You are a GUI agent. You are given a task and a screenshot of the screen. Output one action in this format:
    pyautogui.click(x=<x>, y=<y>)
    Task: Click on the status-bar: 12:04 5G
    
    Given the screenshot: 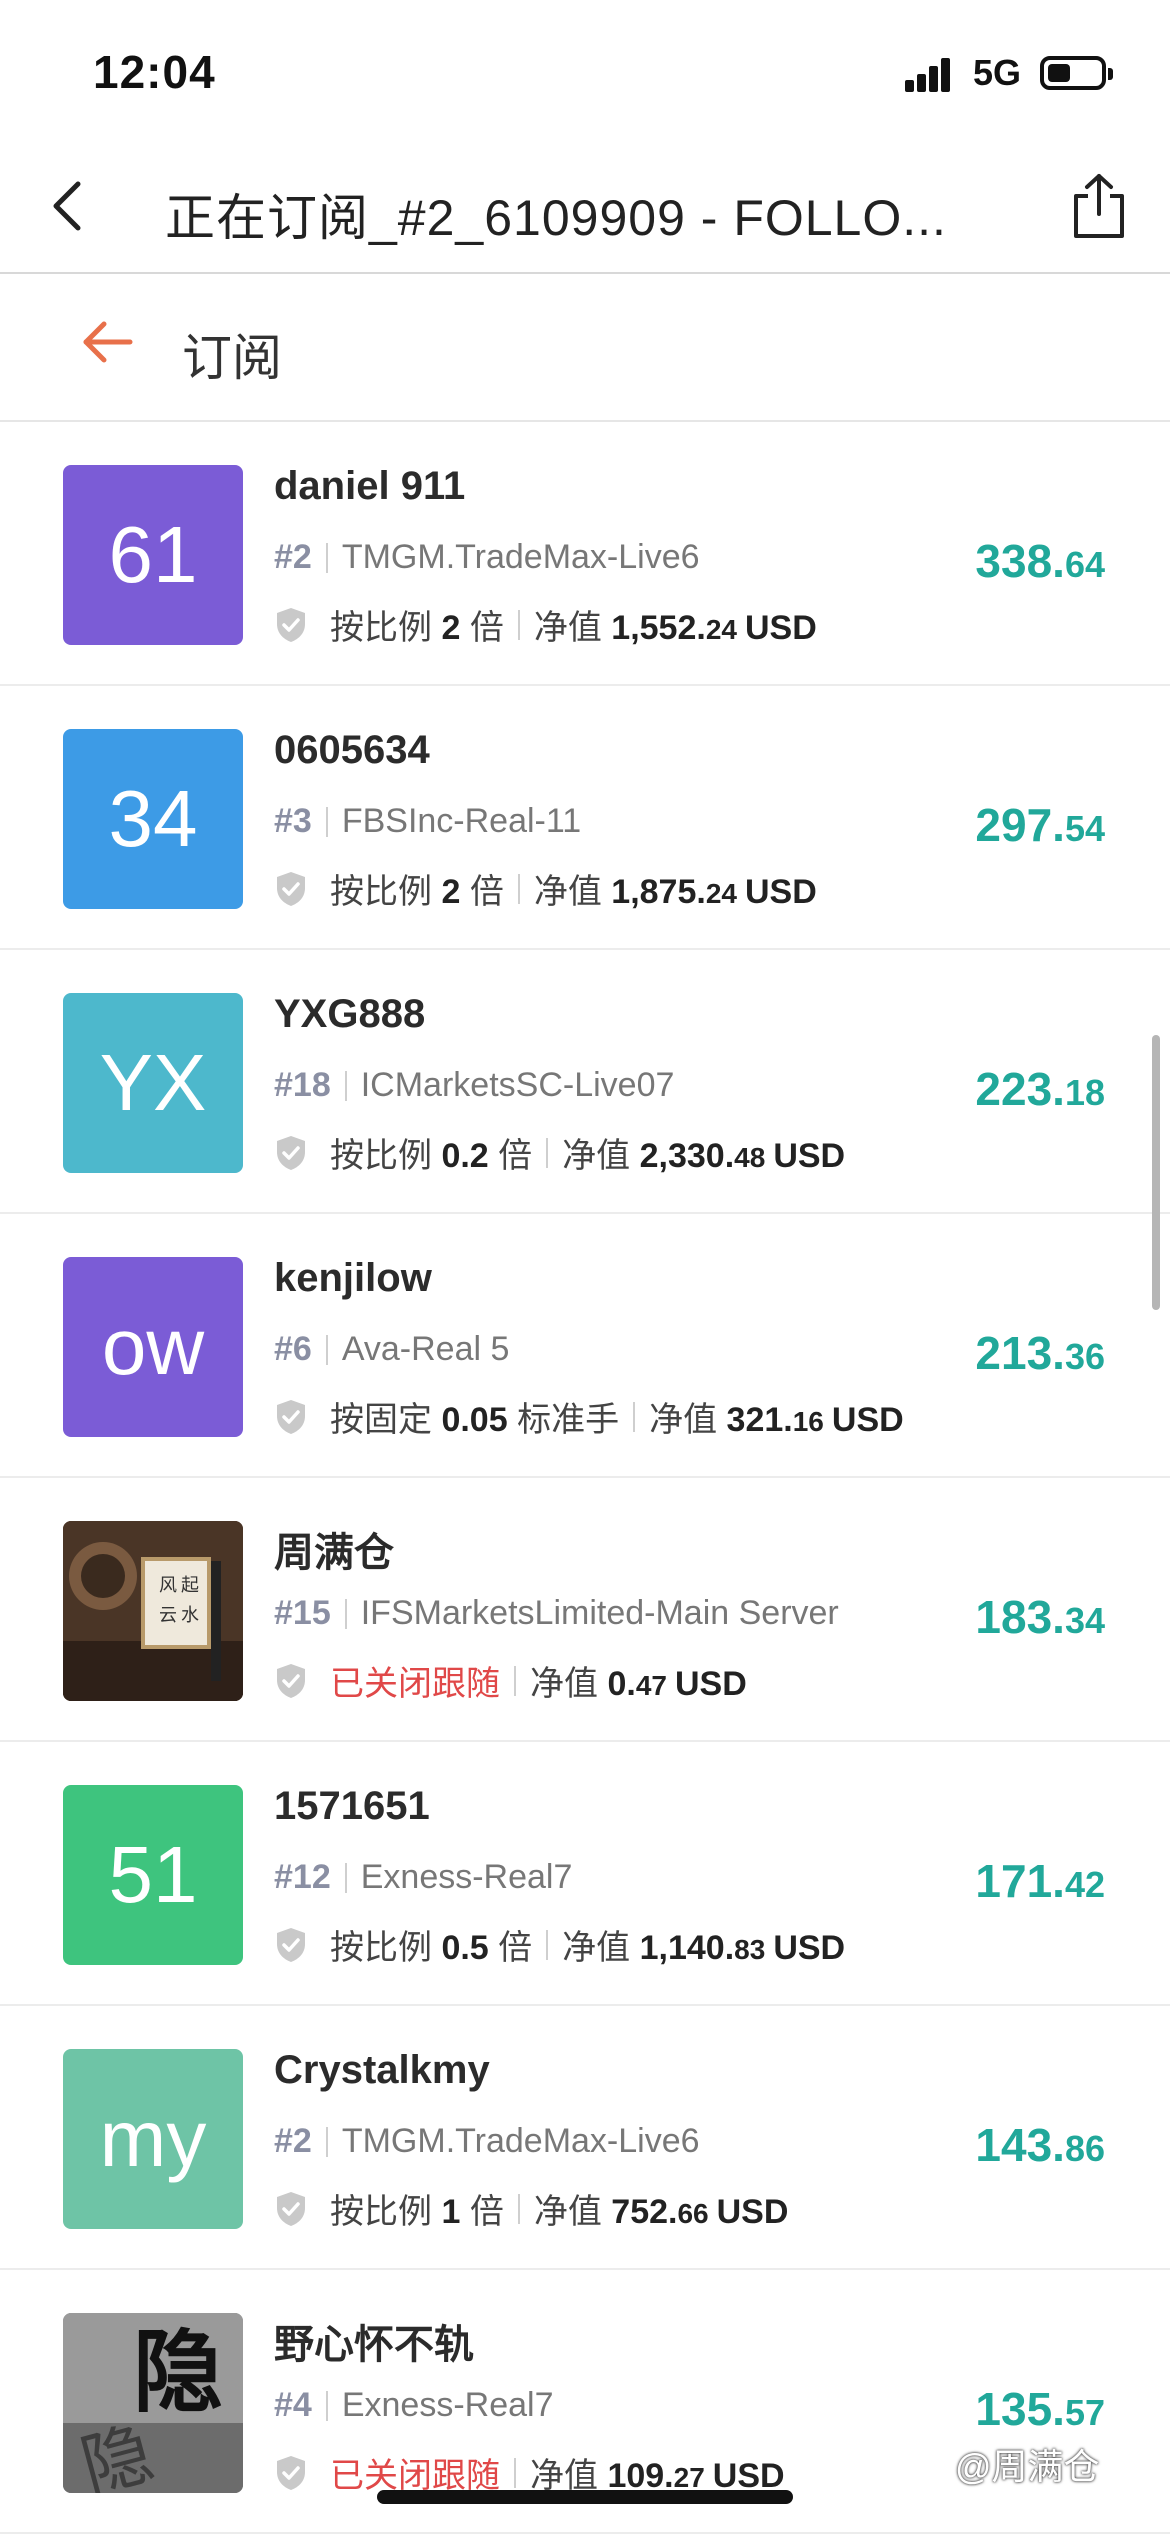 What is the action you would take?
    pyautogui.click(x=585, y=70)
    